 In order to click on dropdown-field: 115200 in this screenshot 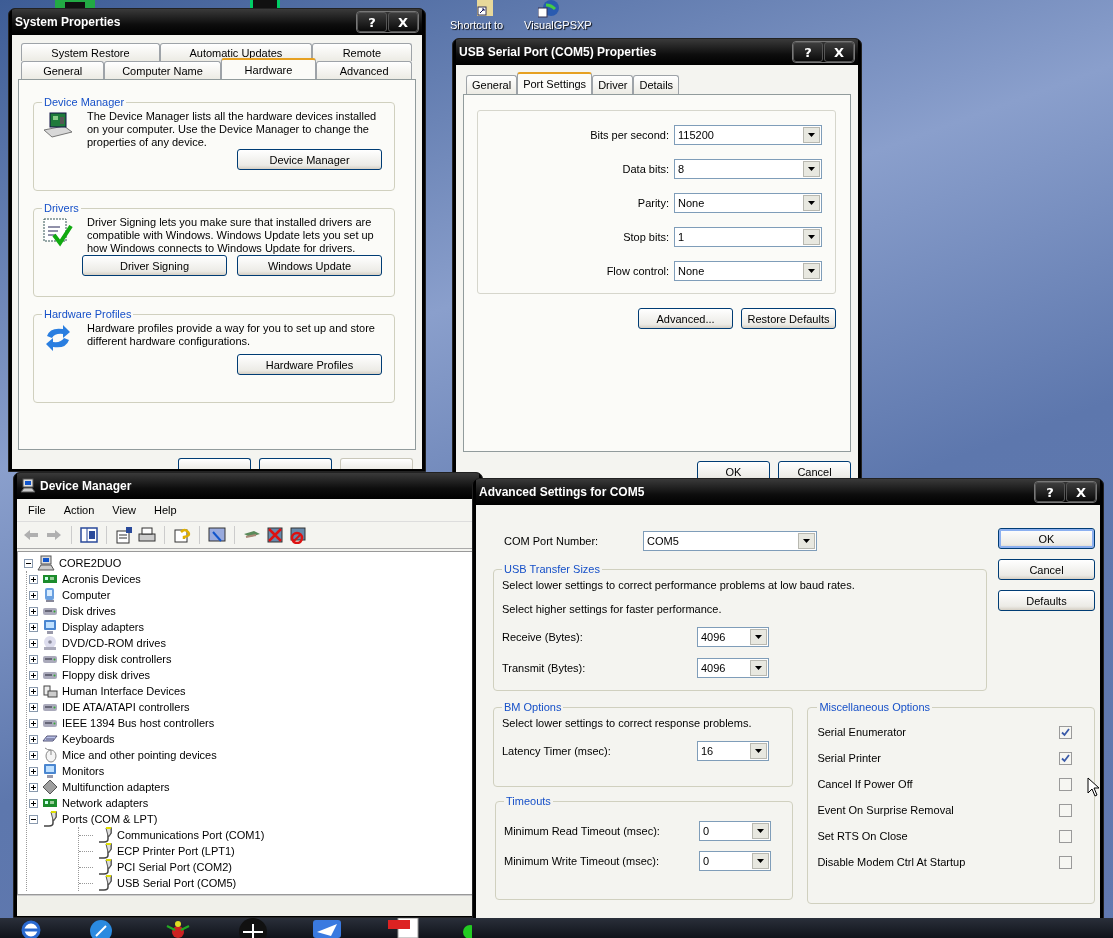, I will do `click(748, 135)`.